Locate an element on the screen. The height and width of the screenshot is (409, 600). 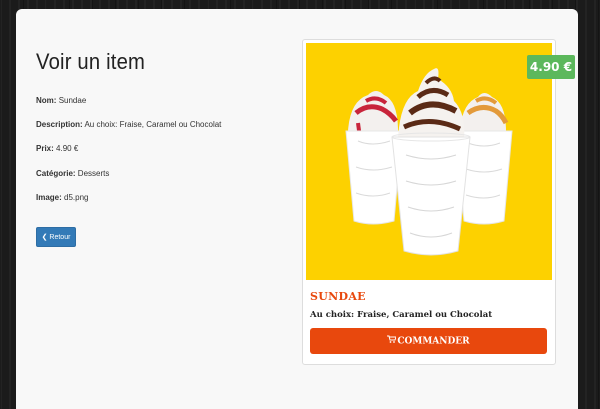
field-price: Prix: 4.90 € is located at coordinates (57, 148).